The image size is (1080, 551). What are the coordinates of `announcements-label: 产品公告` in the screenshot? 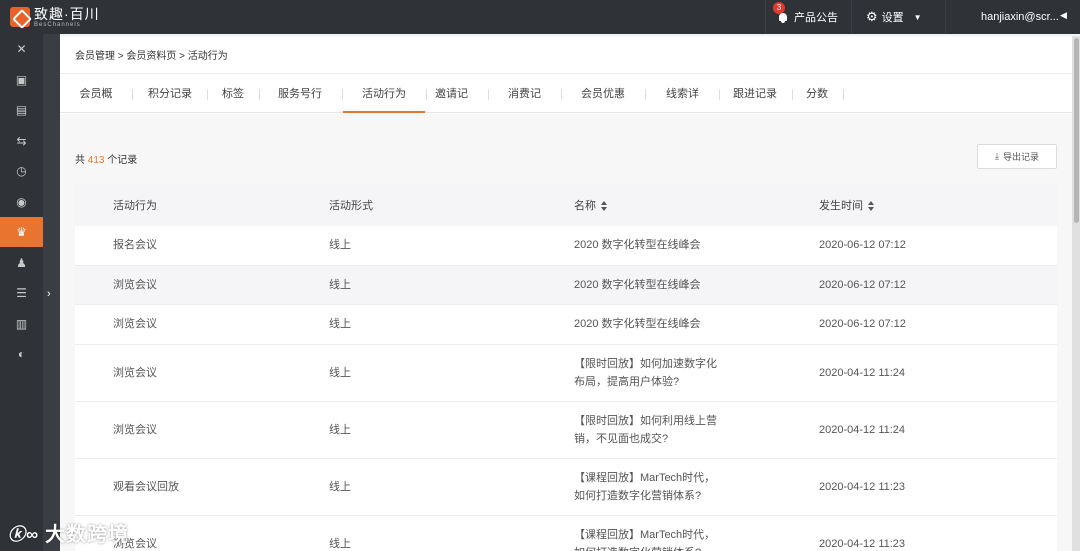 It's located at (816, 18).